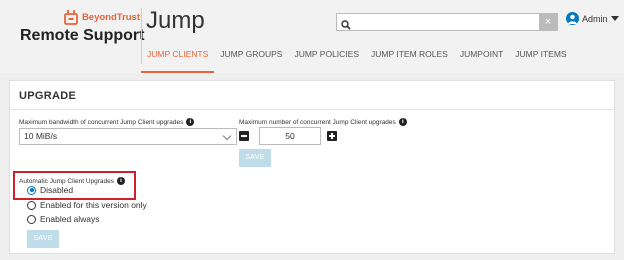  I want to click on search-box: ×, so click(447, 22).